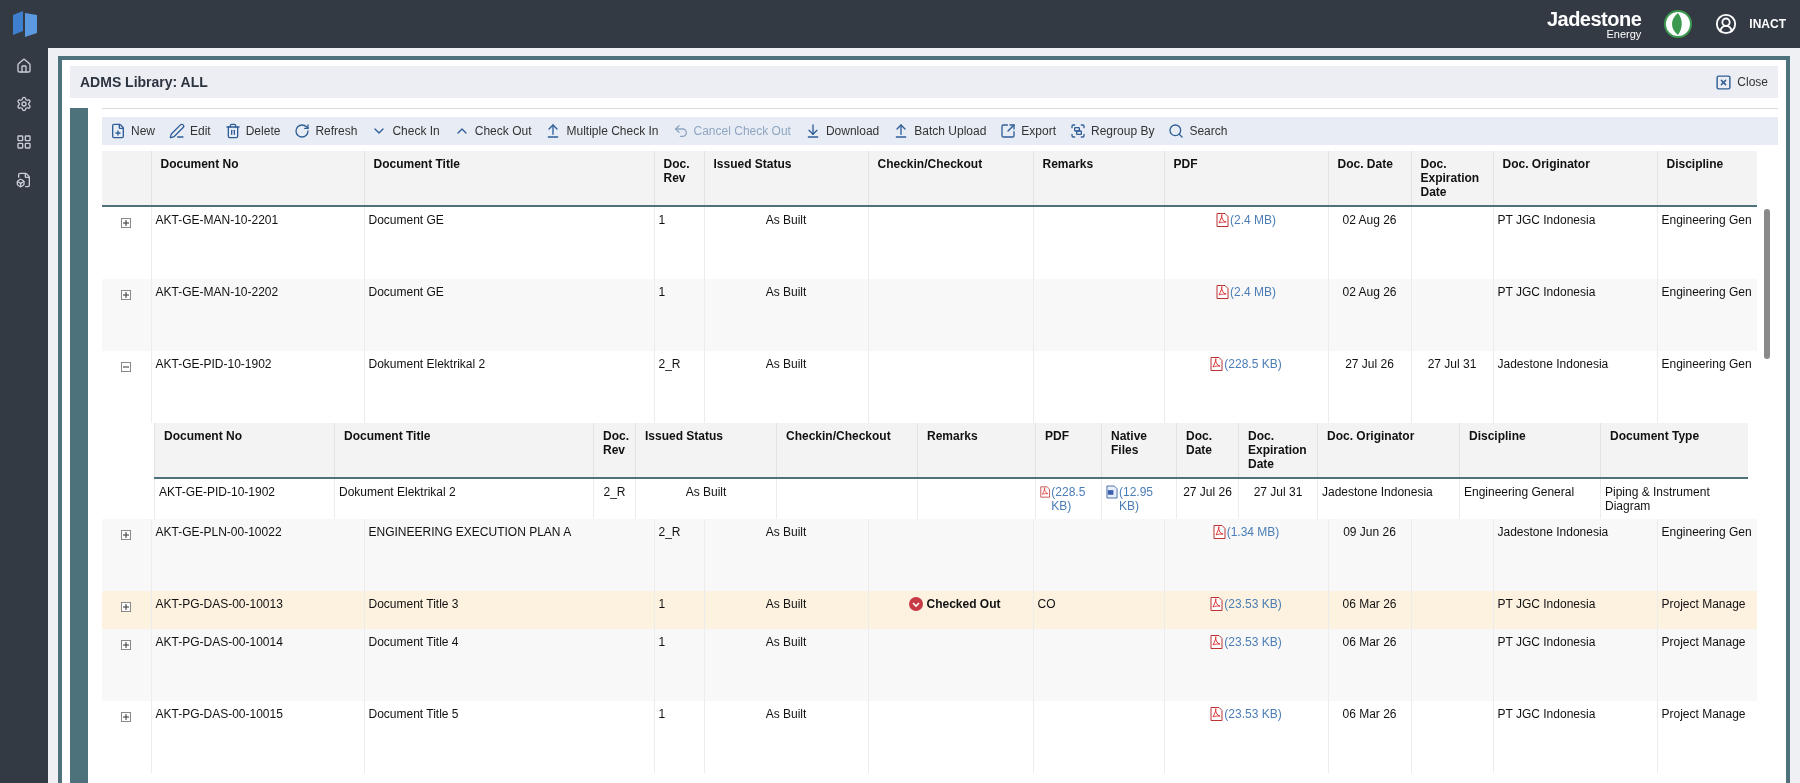  What do you see at coordinates (1575, 387) in the screenshot?
I see `table-cell: Jadestone Indonesia` at bounding box center [1575, 387].